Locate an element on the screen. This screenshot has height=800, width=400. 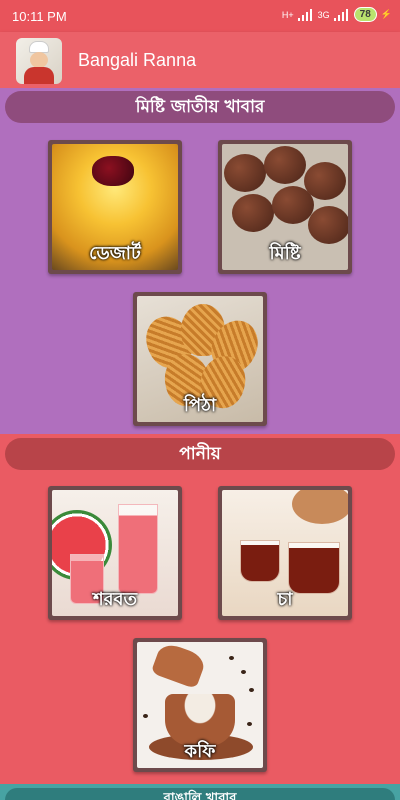
section-bengali-food: বাঙালি খাবার is located at coordinates (200, 792).